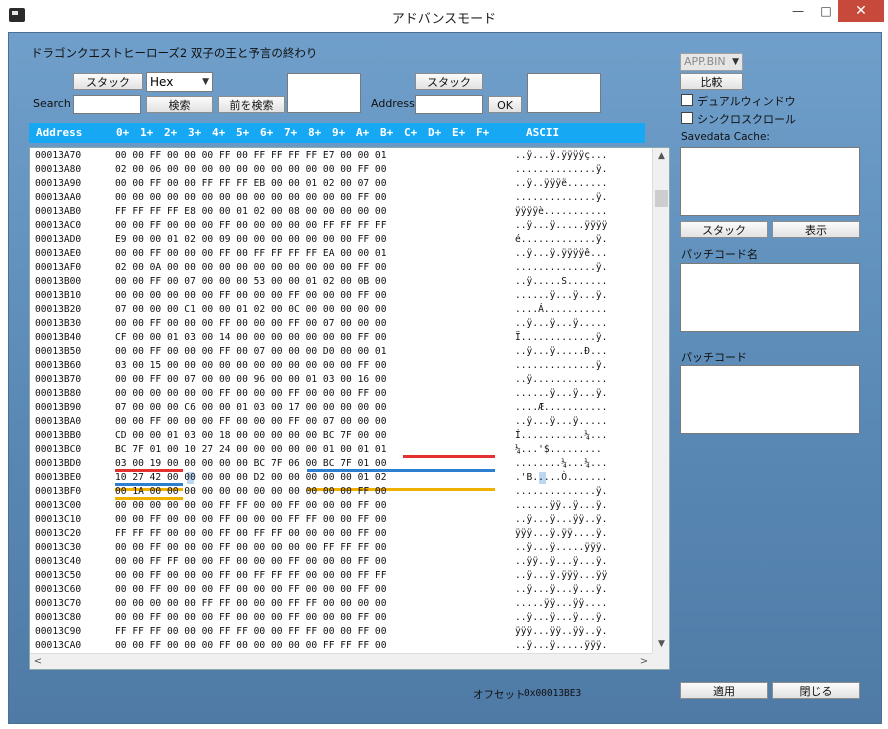 The width and height of the screenshot is (888, 729). What do you see at coordinates (724, 690) in the screenshot?
I see `apply-button: 適用` at bounding box center [724, 690].